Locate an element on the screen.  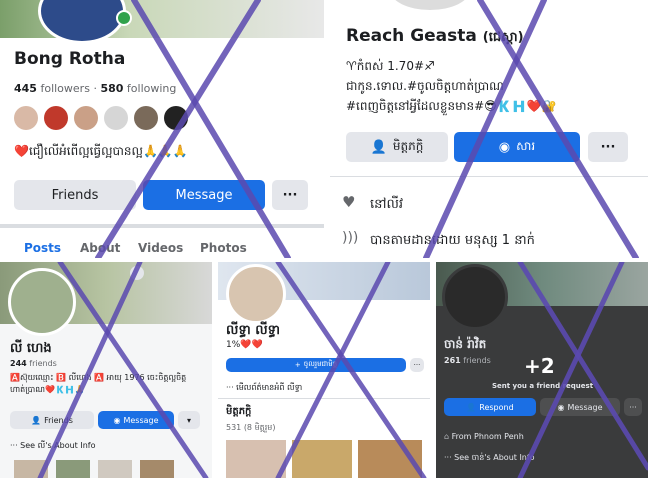
location-row: ⌂ From Phnom Penh is located at coordinates (484, 436).